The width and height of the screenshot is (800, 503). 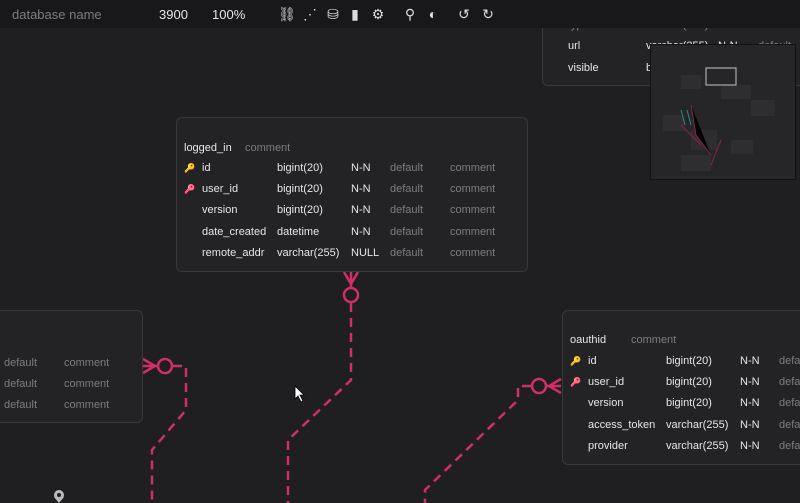 What do you see at coordinates (622, 424) in the screenshot?
I see `column-name: access_token` at bounding box center [622, 424].